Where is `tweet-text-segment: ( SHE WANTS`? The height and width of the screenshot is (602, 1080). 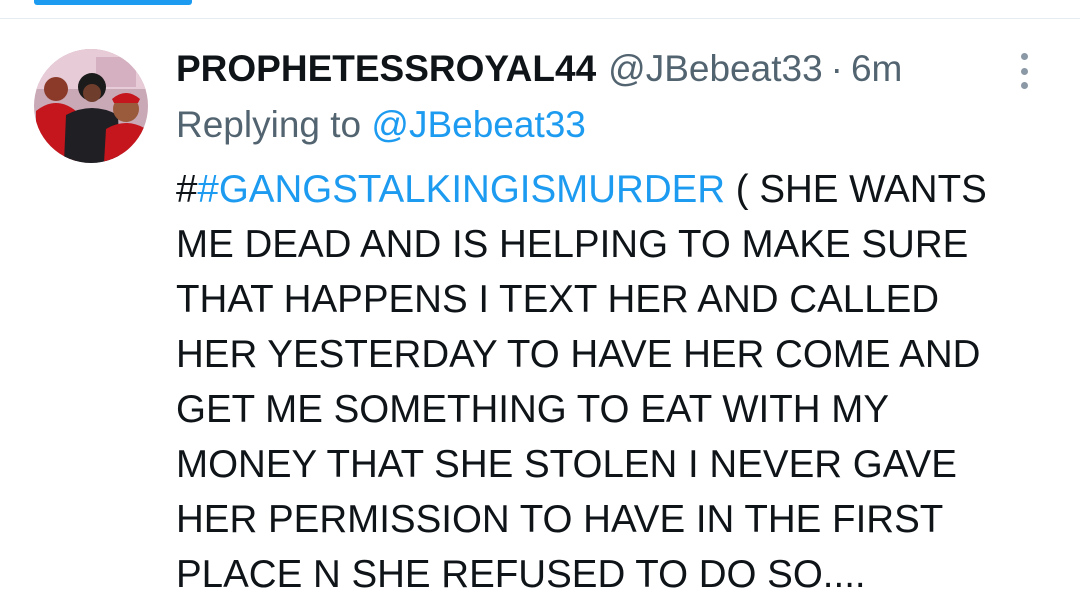
tweet-text-segment: ( SHE WANTS is located at coordinates (856, 189).